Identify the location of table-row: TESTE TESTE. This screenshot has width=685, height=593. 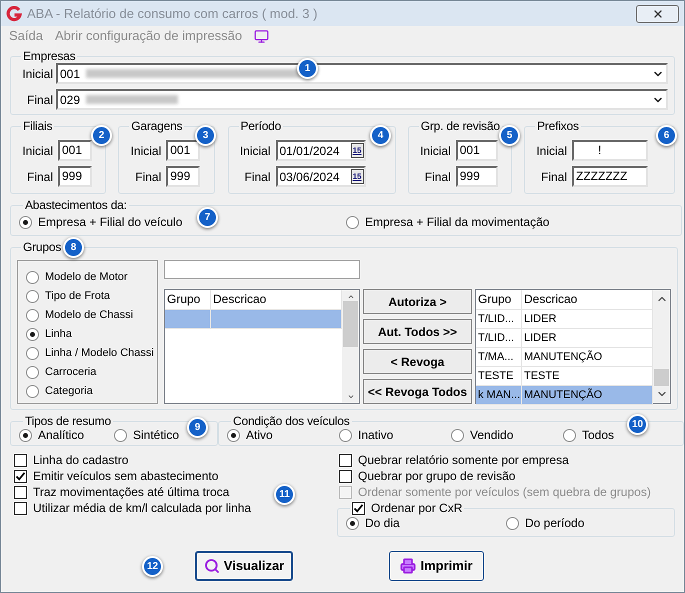
(564, 376).